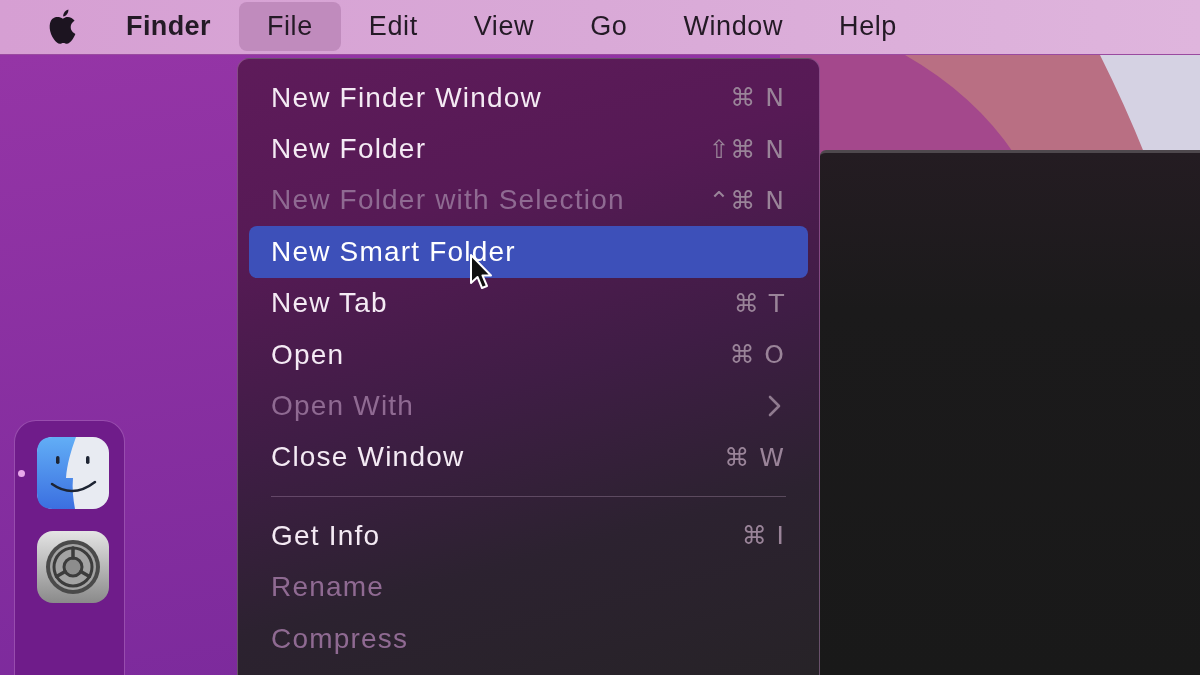 The image size is (1200, 675). What do you see at coordinates (73, 473) in the screenshot?
I see `smiling-face-icon` at bounding box center [73, 473].